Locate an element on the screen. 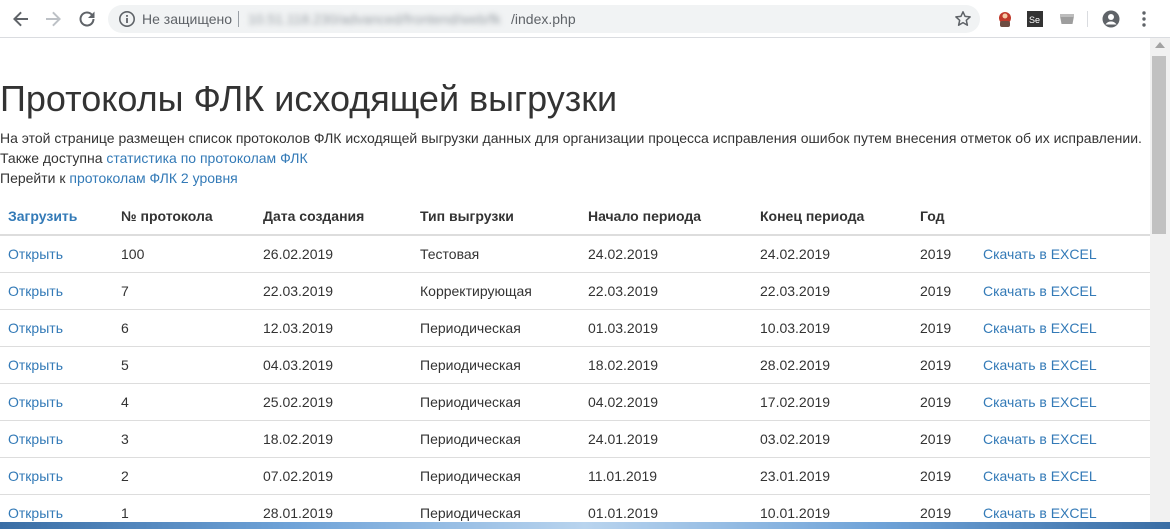 The image size is (1170, 529). upload-link-label: Загрузить is located at coordinates (42, 216).